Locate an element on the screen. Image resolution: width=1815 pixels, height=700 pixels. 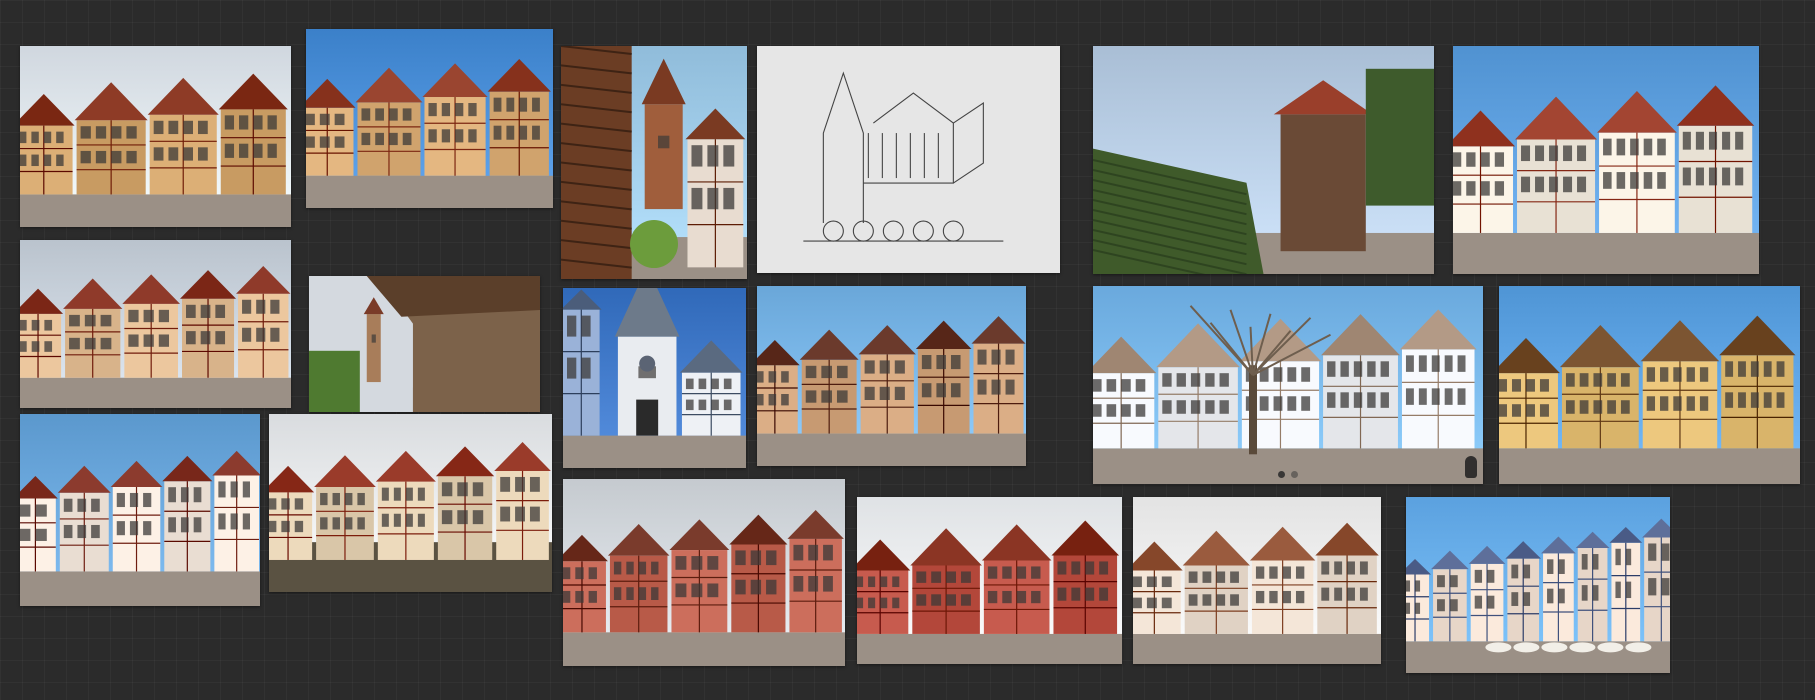
image-town-hall-square is located at coordinates (891, 376).